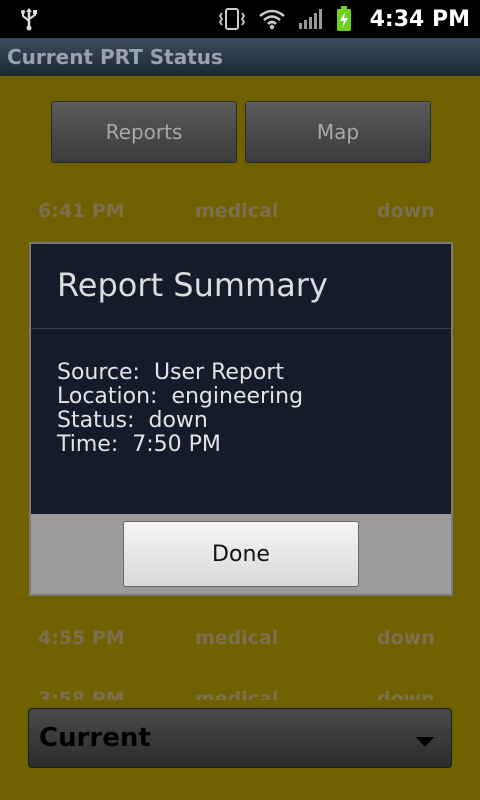 The width and height of the screenshot is (480, 800). Describe the element at coordinates (139, 444) in the screenshot. I see `dialog-time-line: Time: 7:50 PM` at that location.